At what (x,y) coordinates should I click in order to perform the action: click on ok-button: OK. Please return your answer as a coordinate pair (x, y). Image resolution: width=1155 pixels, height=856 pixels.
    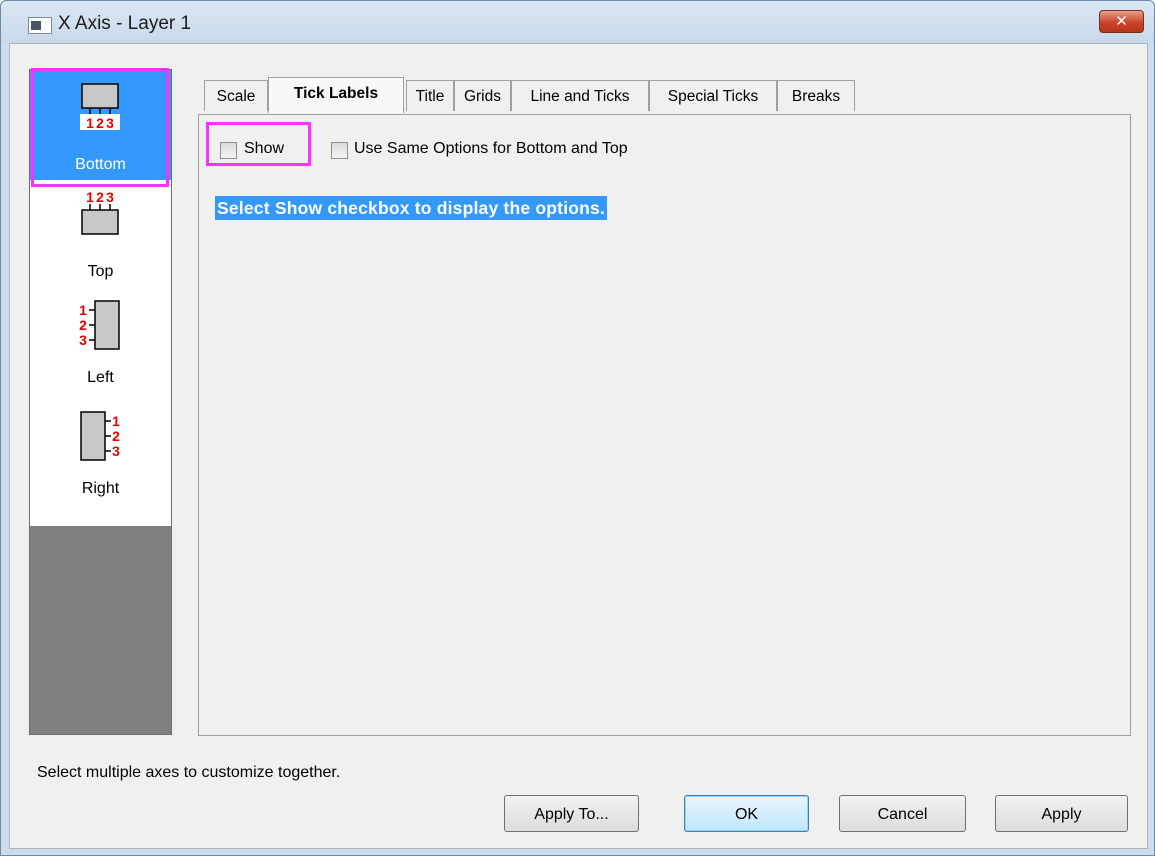
    Looking at the image, I should click on (746, 813).